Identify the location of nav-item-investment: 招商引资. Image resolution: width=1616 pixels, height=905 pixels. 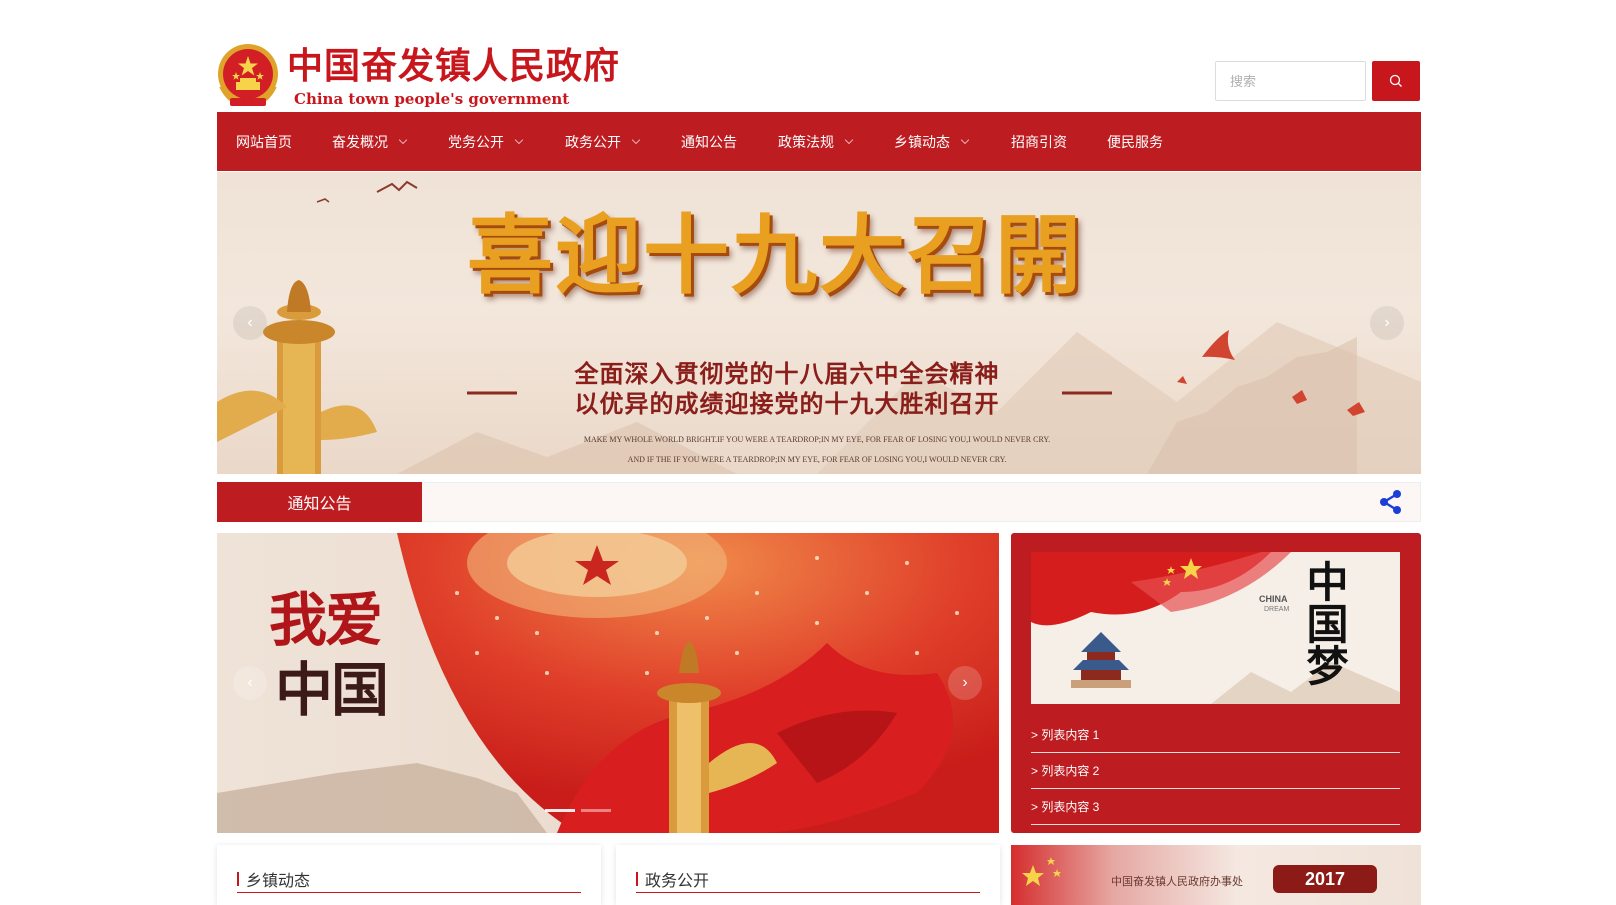
(1039, 141).